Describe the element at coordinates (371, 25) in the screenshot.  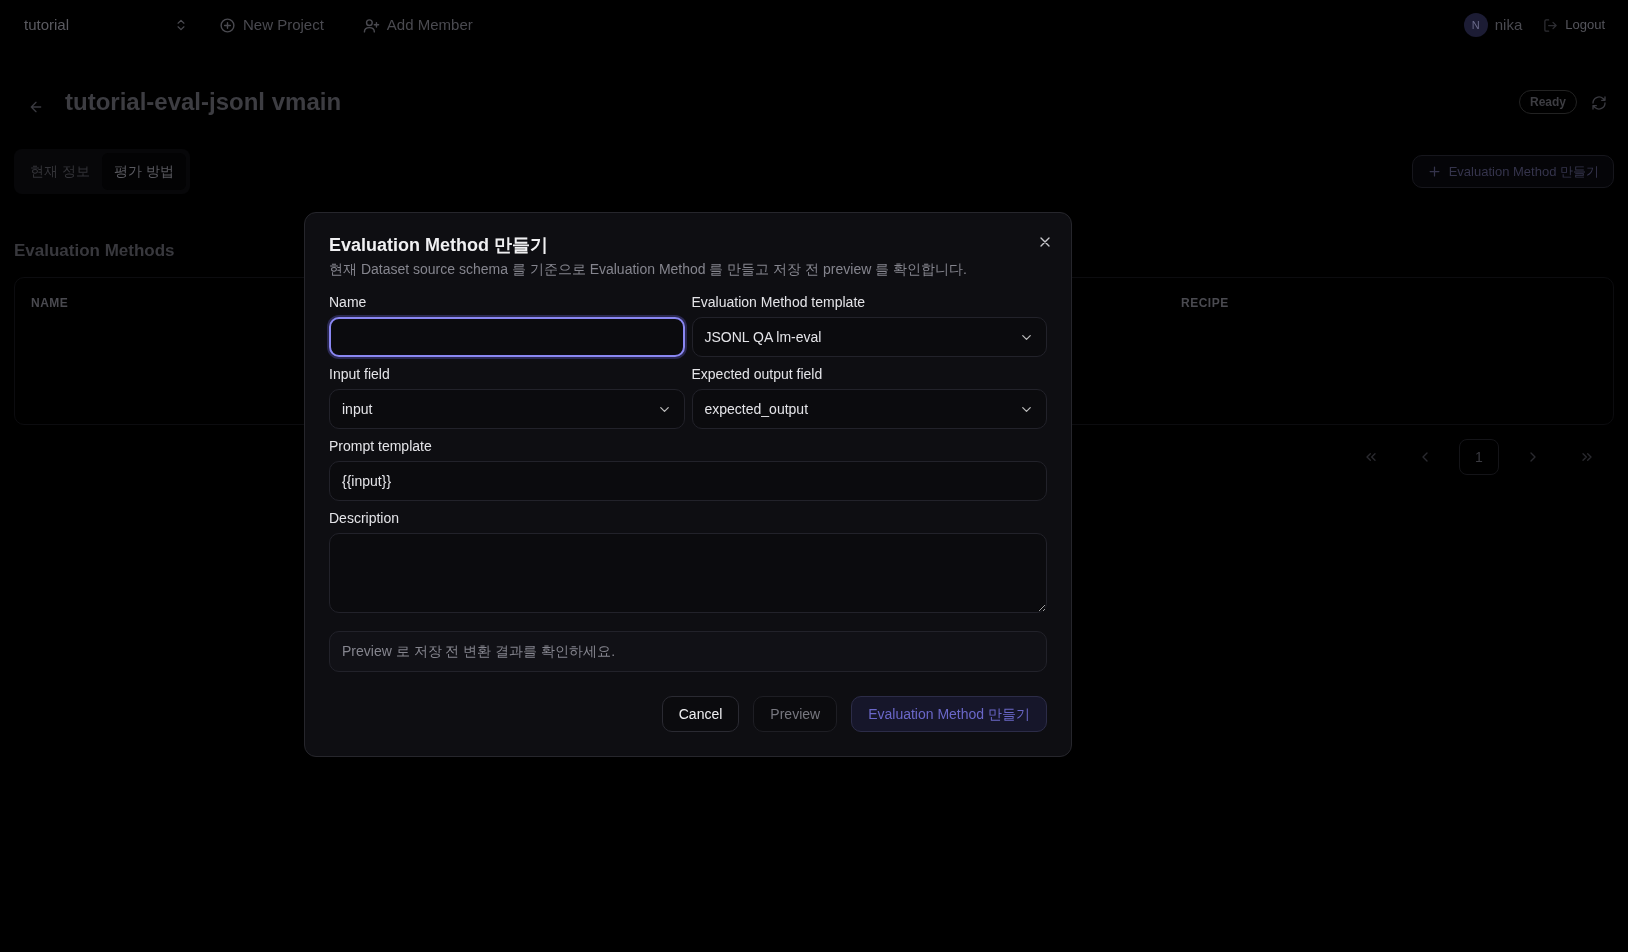
I see `user-plus-icon` at that location.